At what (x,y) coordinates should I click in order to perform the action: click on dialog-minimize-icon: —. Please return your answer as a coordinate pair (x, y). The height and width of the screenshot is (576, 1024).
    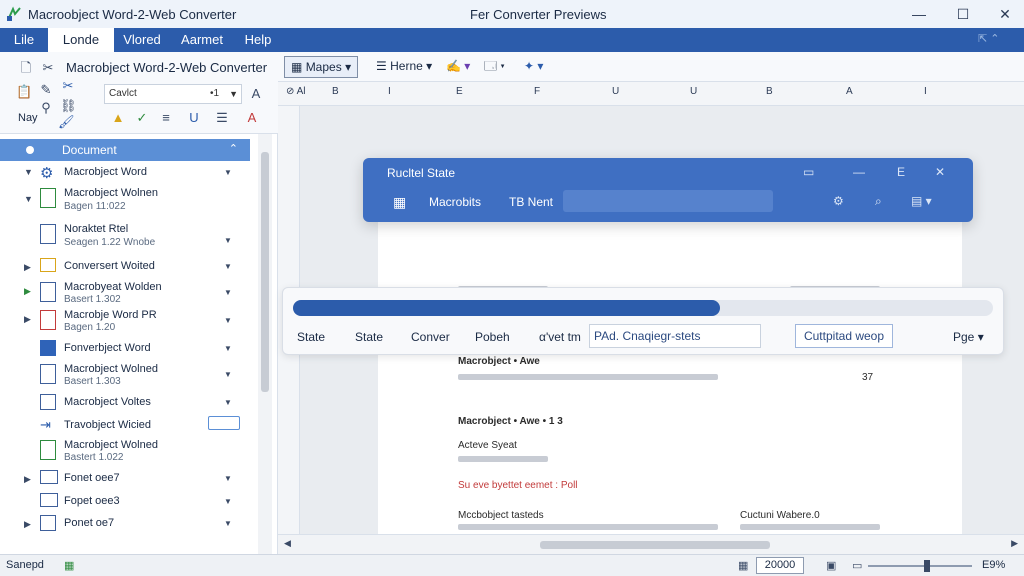
    Looking at the image, I should click on (859, 172).